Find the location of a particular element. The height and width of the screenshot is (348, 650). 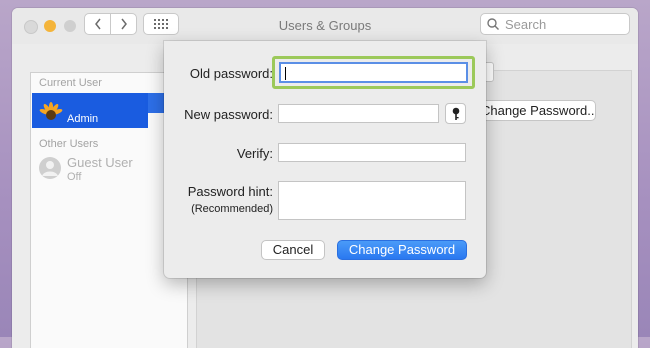

password-hint-label: Password hint: is located at coordinates (230, 191).